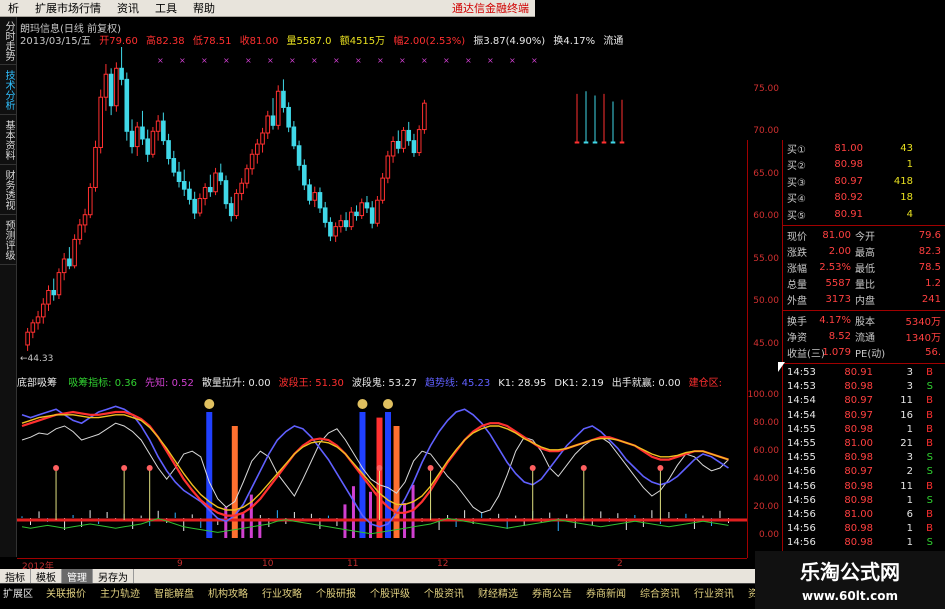  What do you see at coordinates (18, 592) in the screenshot?
I see `nav-item-0: 扩展区` at bounding box center [18, 592].